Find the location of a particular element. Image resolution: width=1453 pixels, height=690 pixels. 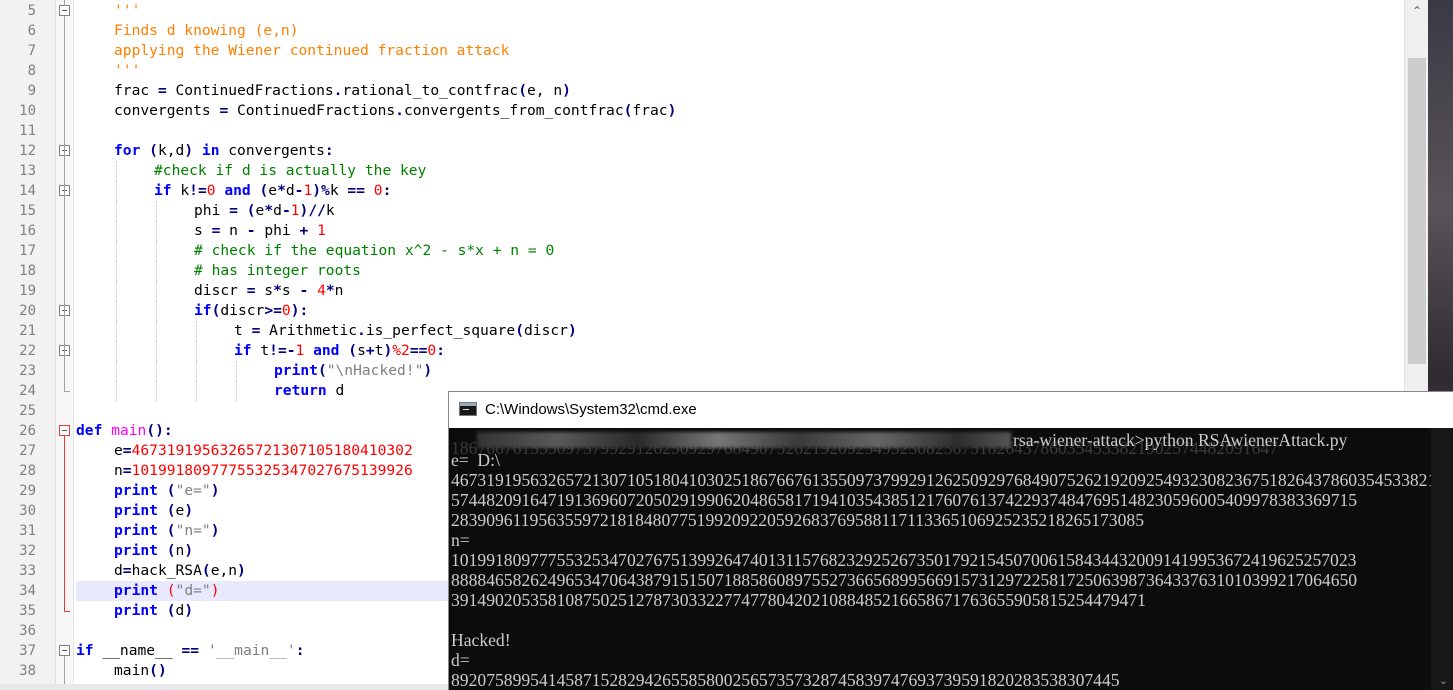

code-token: #check if d is actually the key is located at coordinates (290, 170).